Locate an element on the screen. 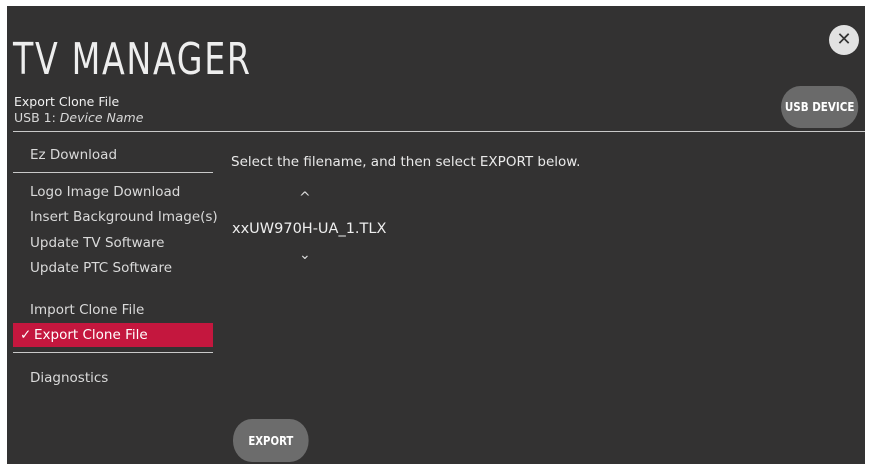 The height and width of the screenshot is (470, 872). menu-item-insert-background-images: Insert Background Image(s) is located at coordinates (115, 217).